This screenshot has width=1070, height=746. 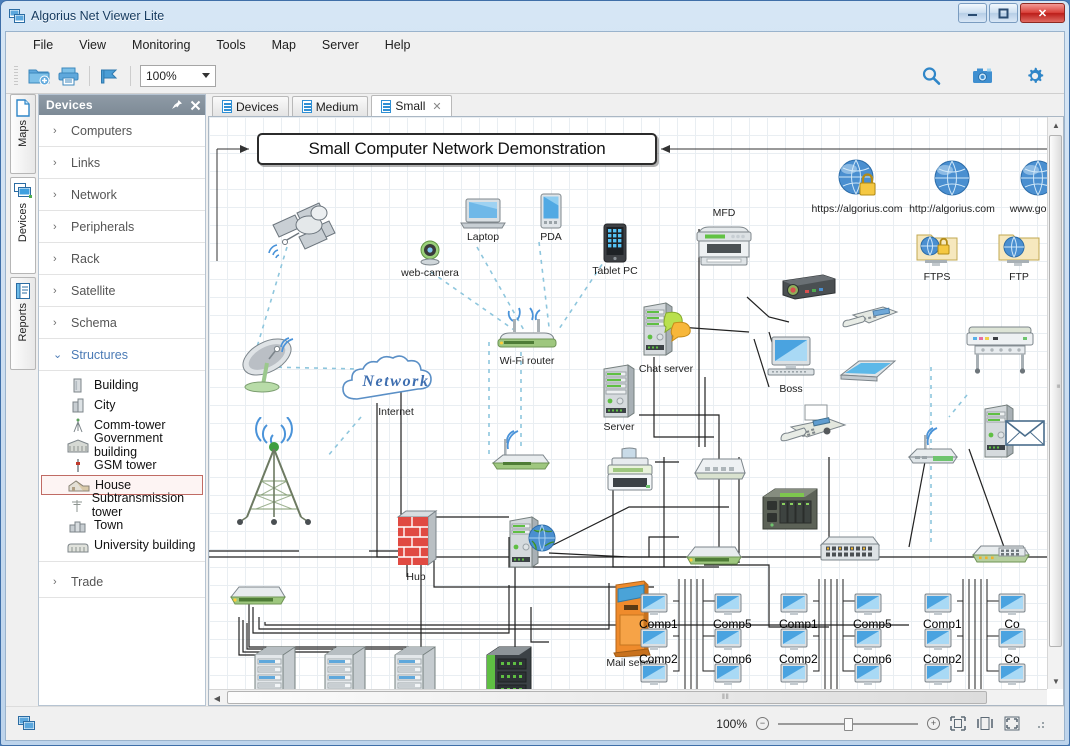 I want to click on close-icon, so click(x=195, y=105).